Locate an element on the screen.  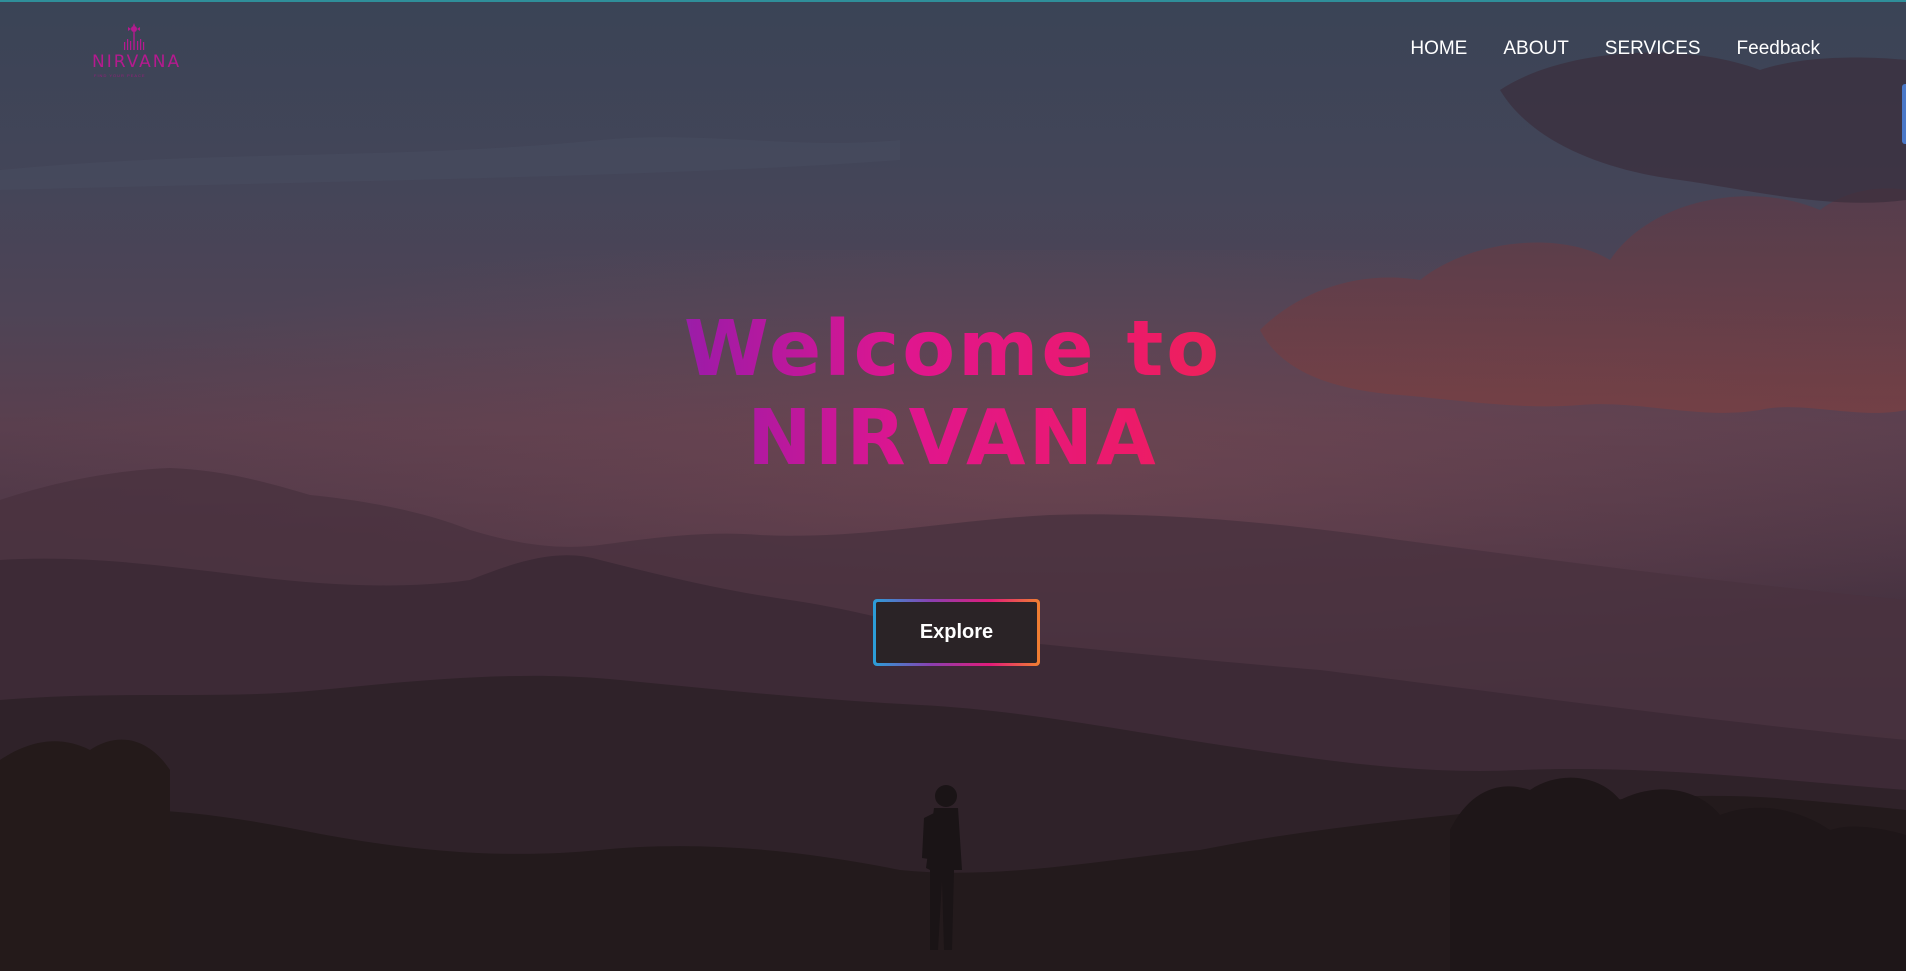
logo-wordmark: NIRVANA is located at coordinates (137, 62).